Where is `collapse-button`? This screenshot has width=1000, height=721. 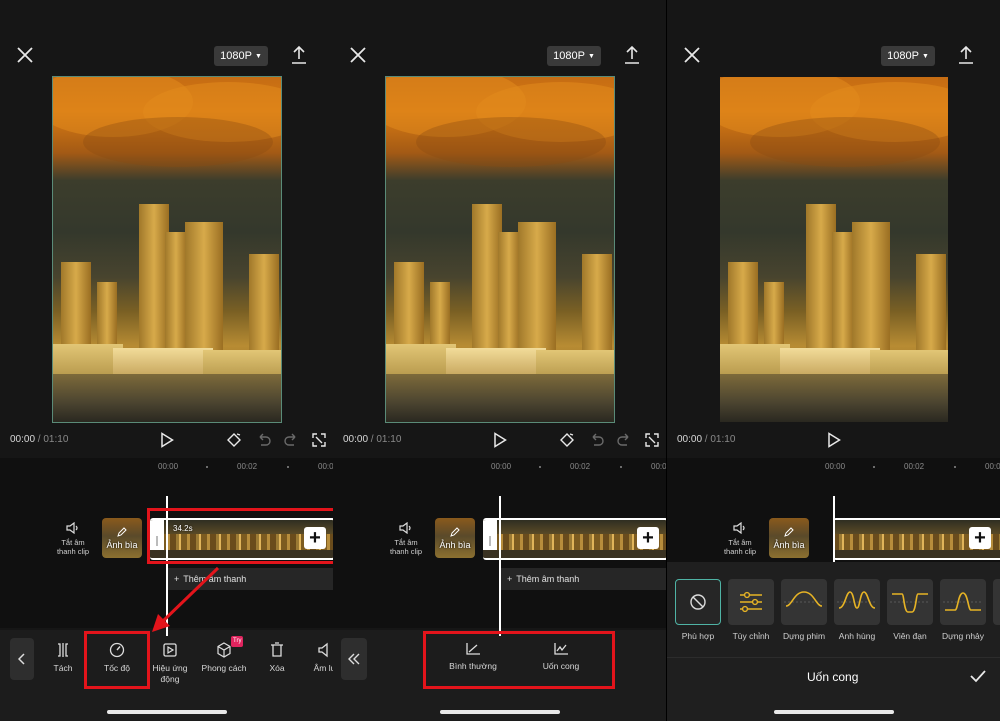
collapse-button is located at coordinates (354, 659).